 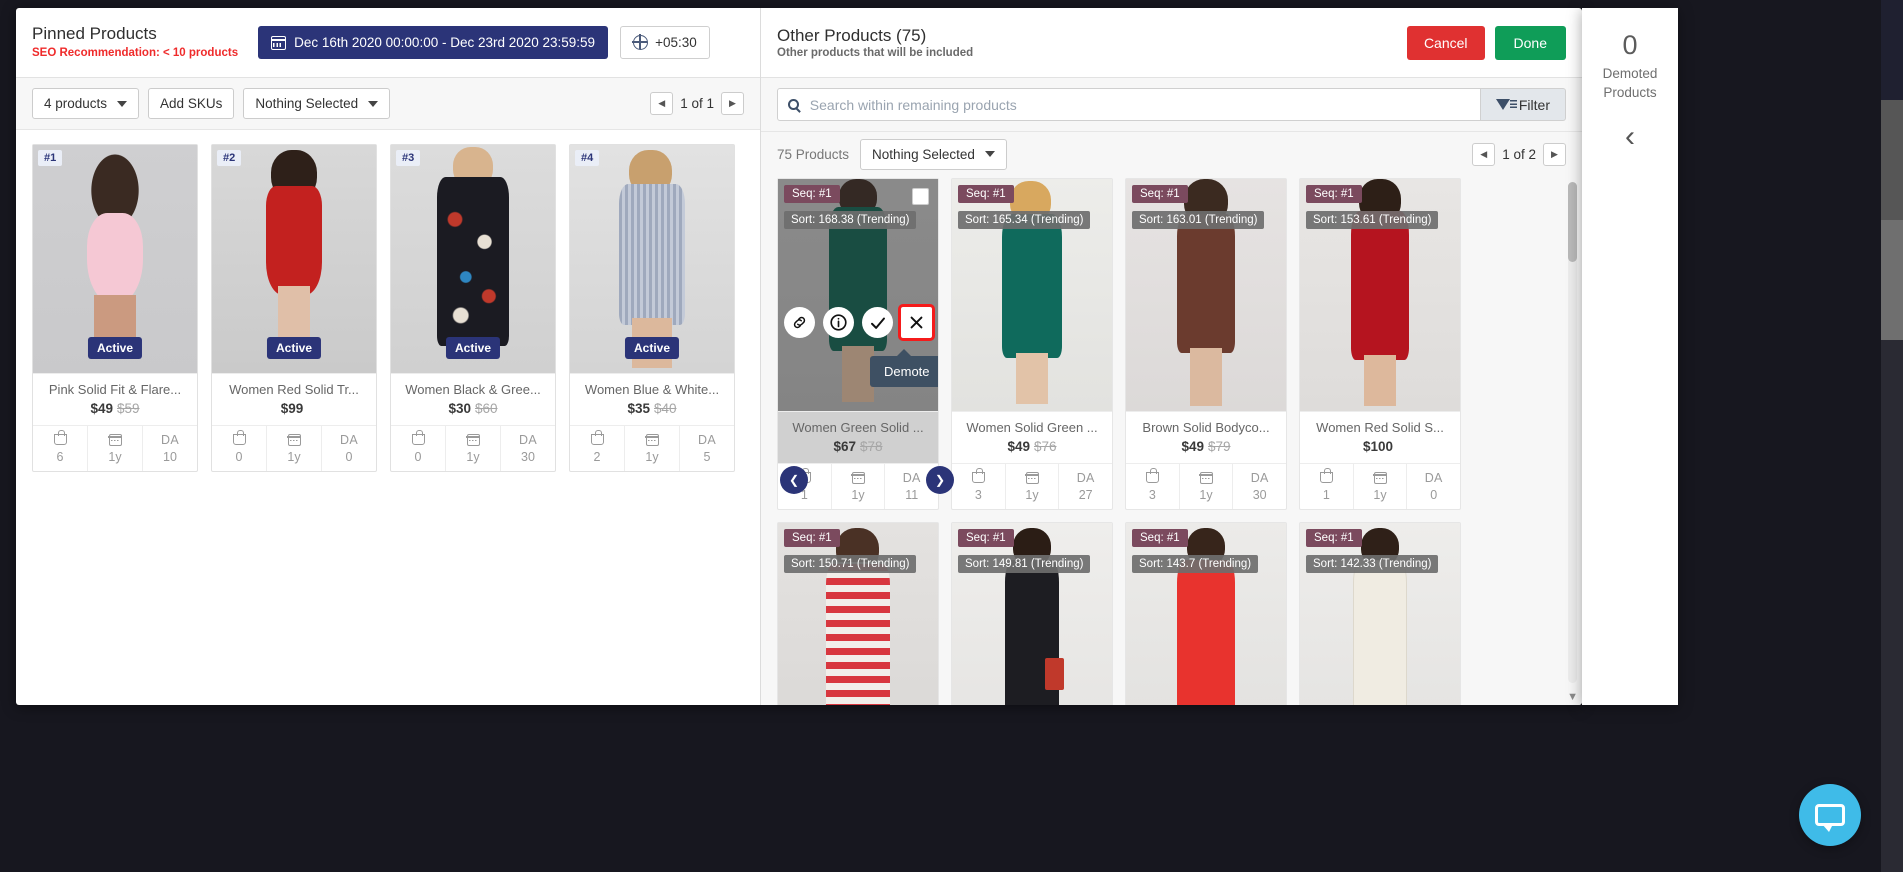 What do you see at coordinates (940, 480) in the screenshot?
I see `carousel-next-button: ❯` at bounding box center [940, 480].